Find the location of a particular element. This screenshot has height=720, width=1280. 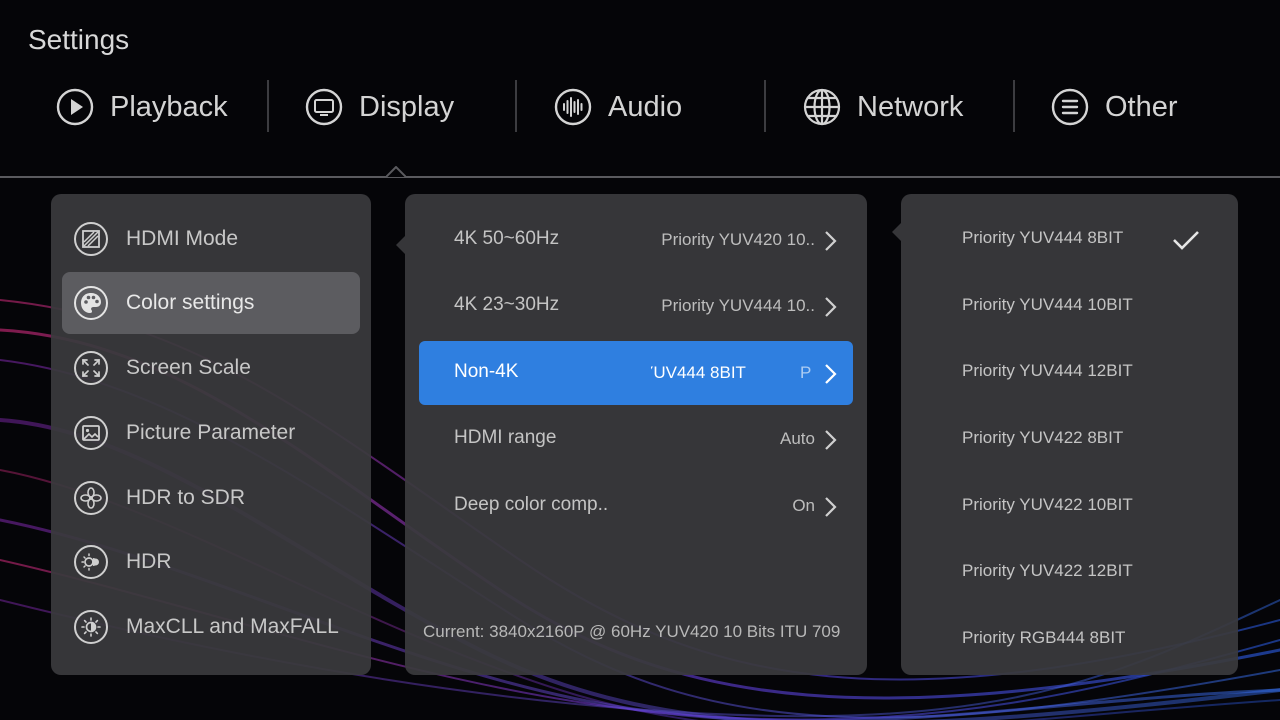

option-row-deep-color: Deep color comp.. On is located at coordinates (636, 506).